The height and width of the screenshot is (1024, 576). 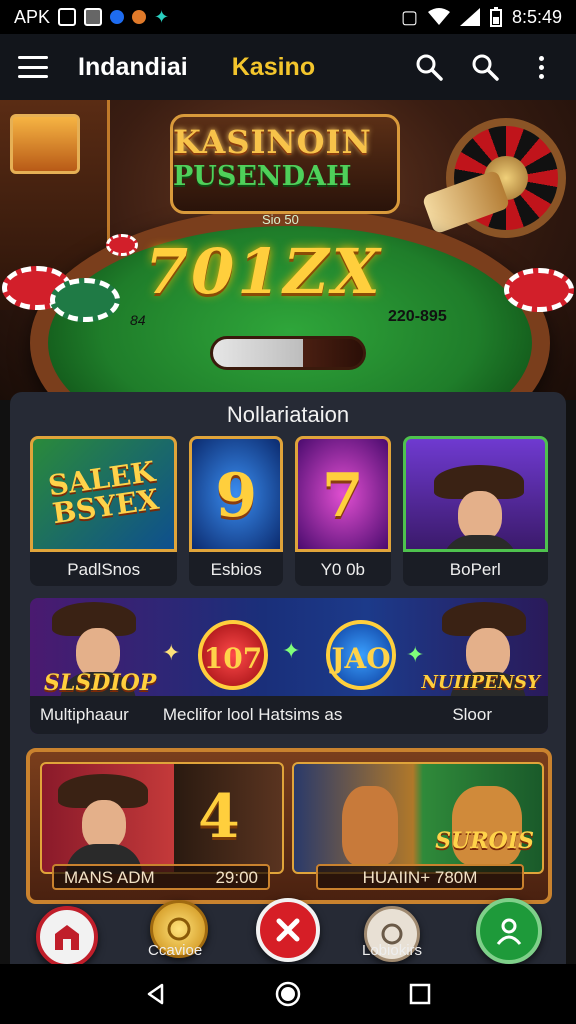 I want to click on m-box-icon, so click(x=67, y=17).